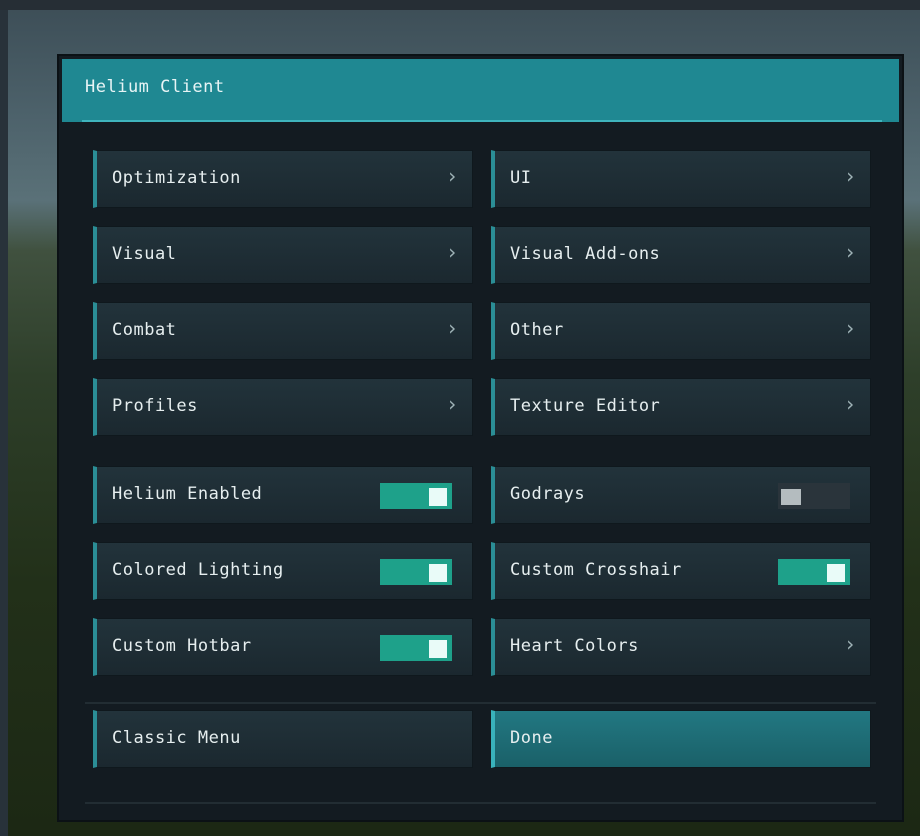  Describe the element at coordinates (480, 803) in the screenshot. I see `bottom-divider` at that location.